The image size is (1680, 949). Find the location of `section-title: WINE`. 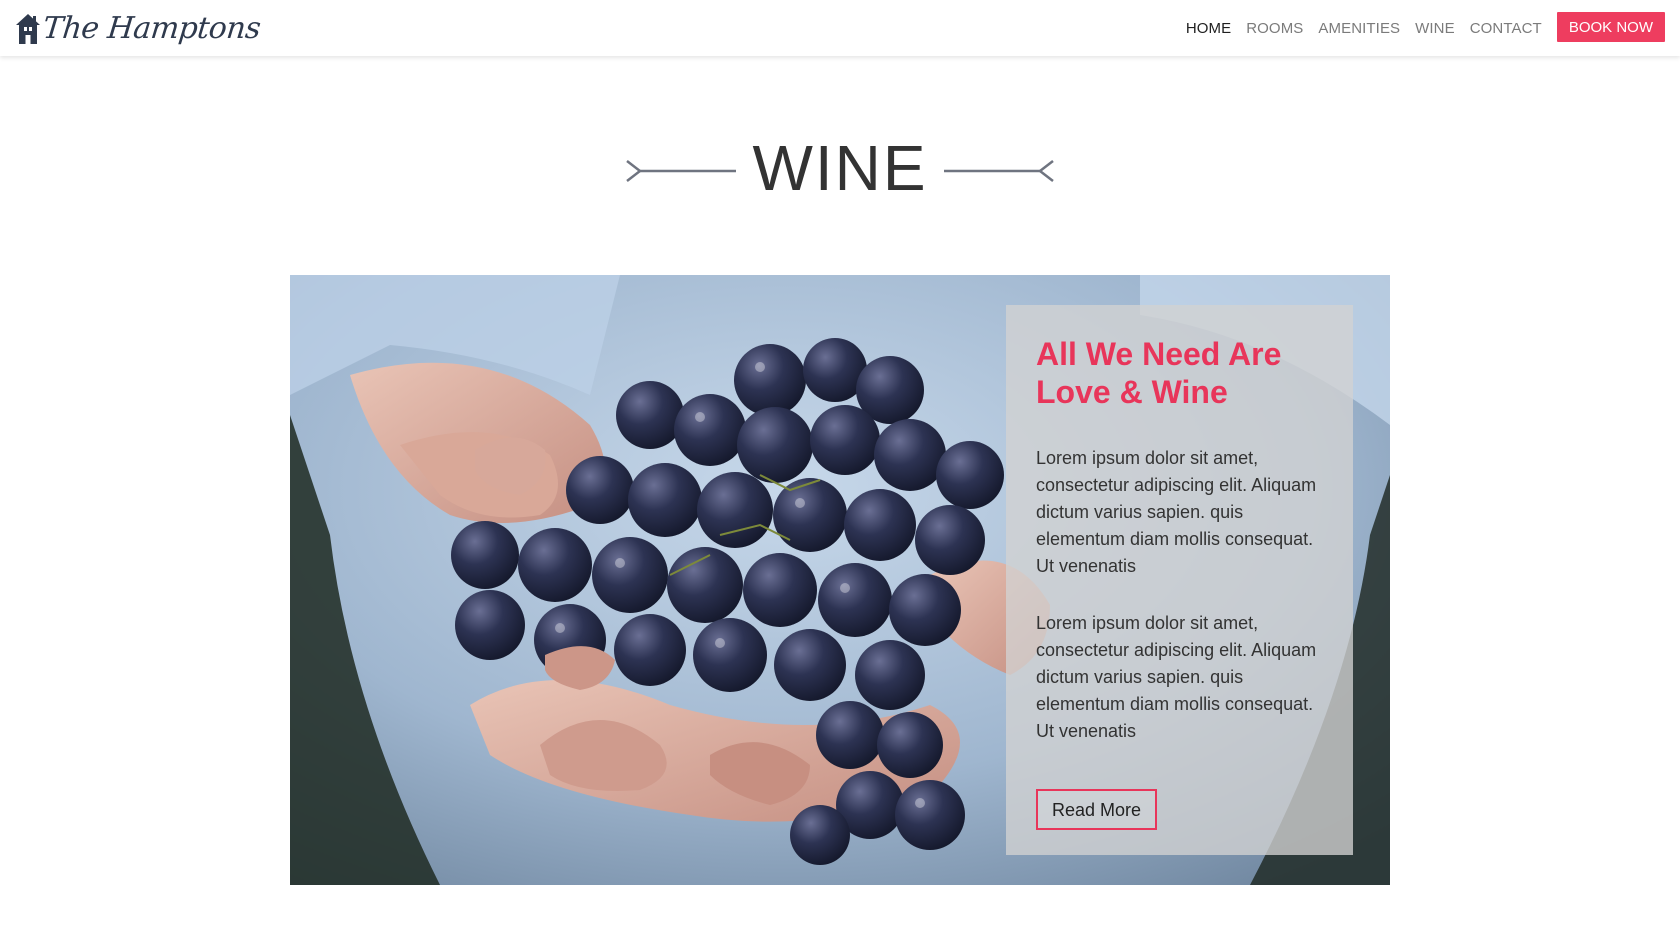

section-title: WINE is located at coordinates (840, 168).